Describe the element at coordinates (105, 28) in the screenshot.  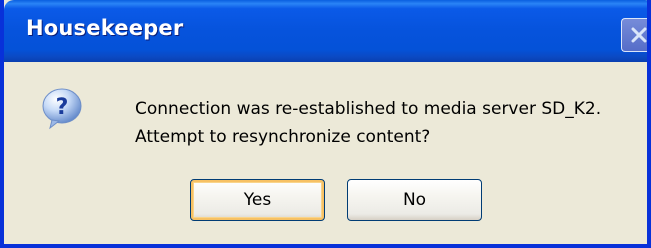
I see `window-title: Housekeeper` at that location.